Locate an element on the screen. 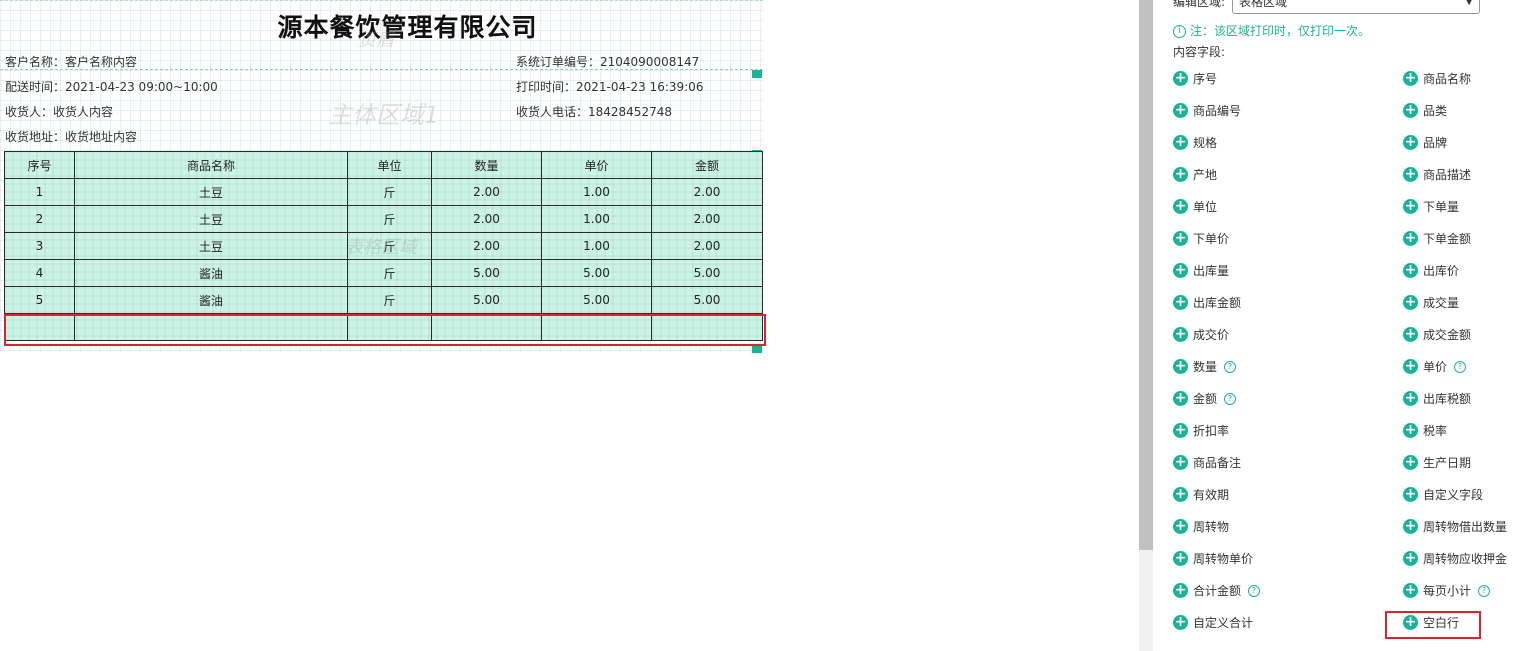 This screenshot has height=651, width=1533. field-button: + 周转物应收押金 is located at coordinates (1455, 560).